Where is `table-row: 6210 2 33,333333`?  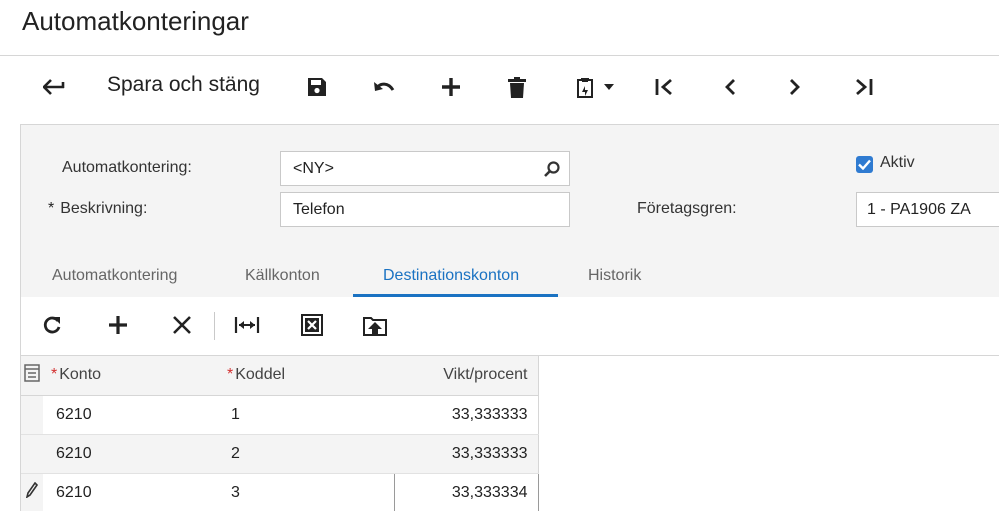
table-row: 6210 2 33,333333 is located at coordinates (280, 454).